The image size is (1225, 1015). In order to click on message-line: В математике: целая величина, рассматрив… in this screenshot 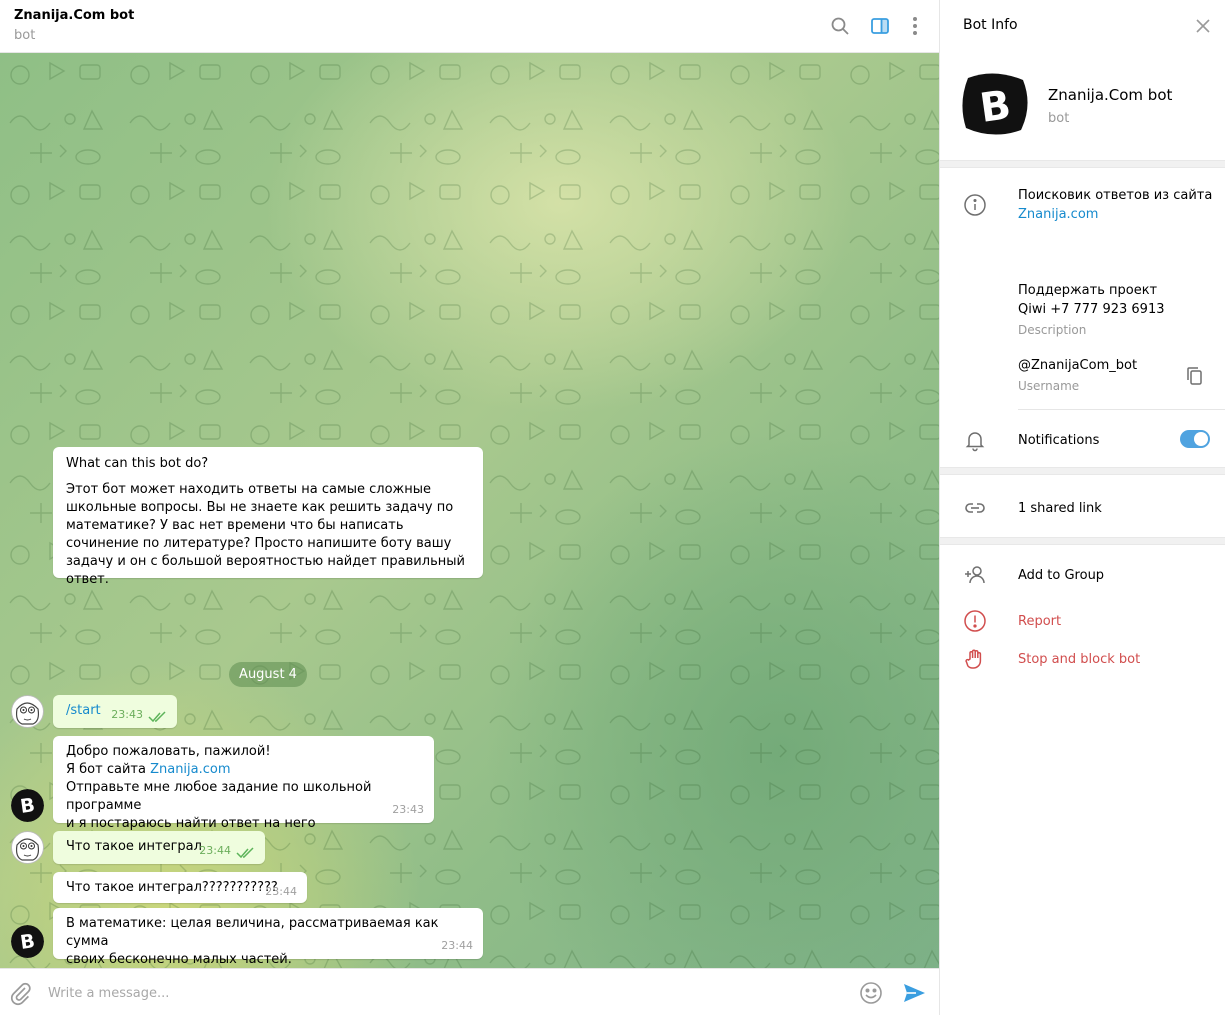, I will do `click(252, 932)`.